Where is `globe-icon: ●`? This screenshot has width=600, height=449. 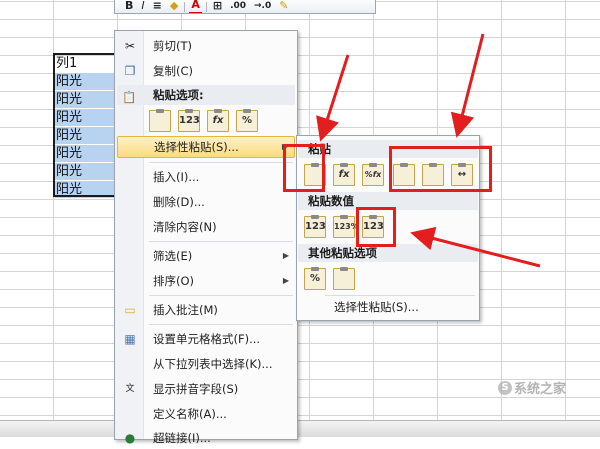 globe-icon: ● is located at coordinates (130, 438).